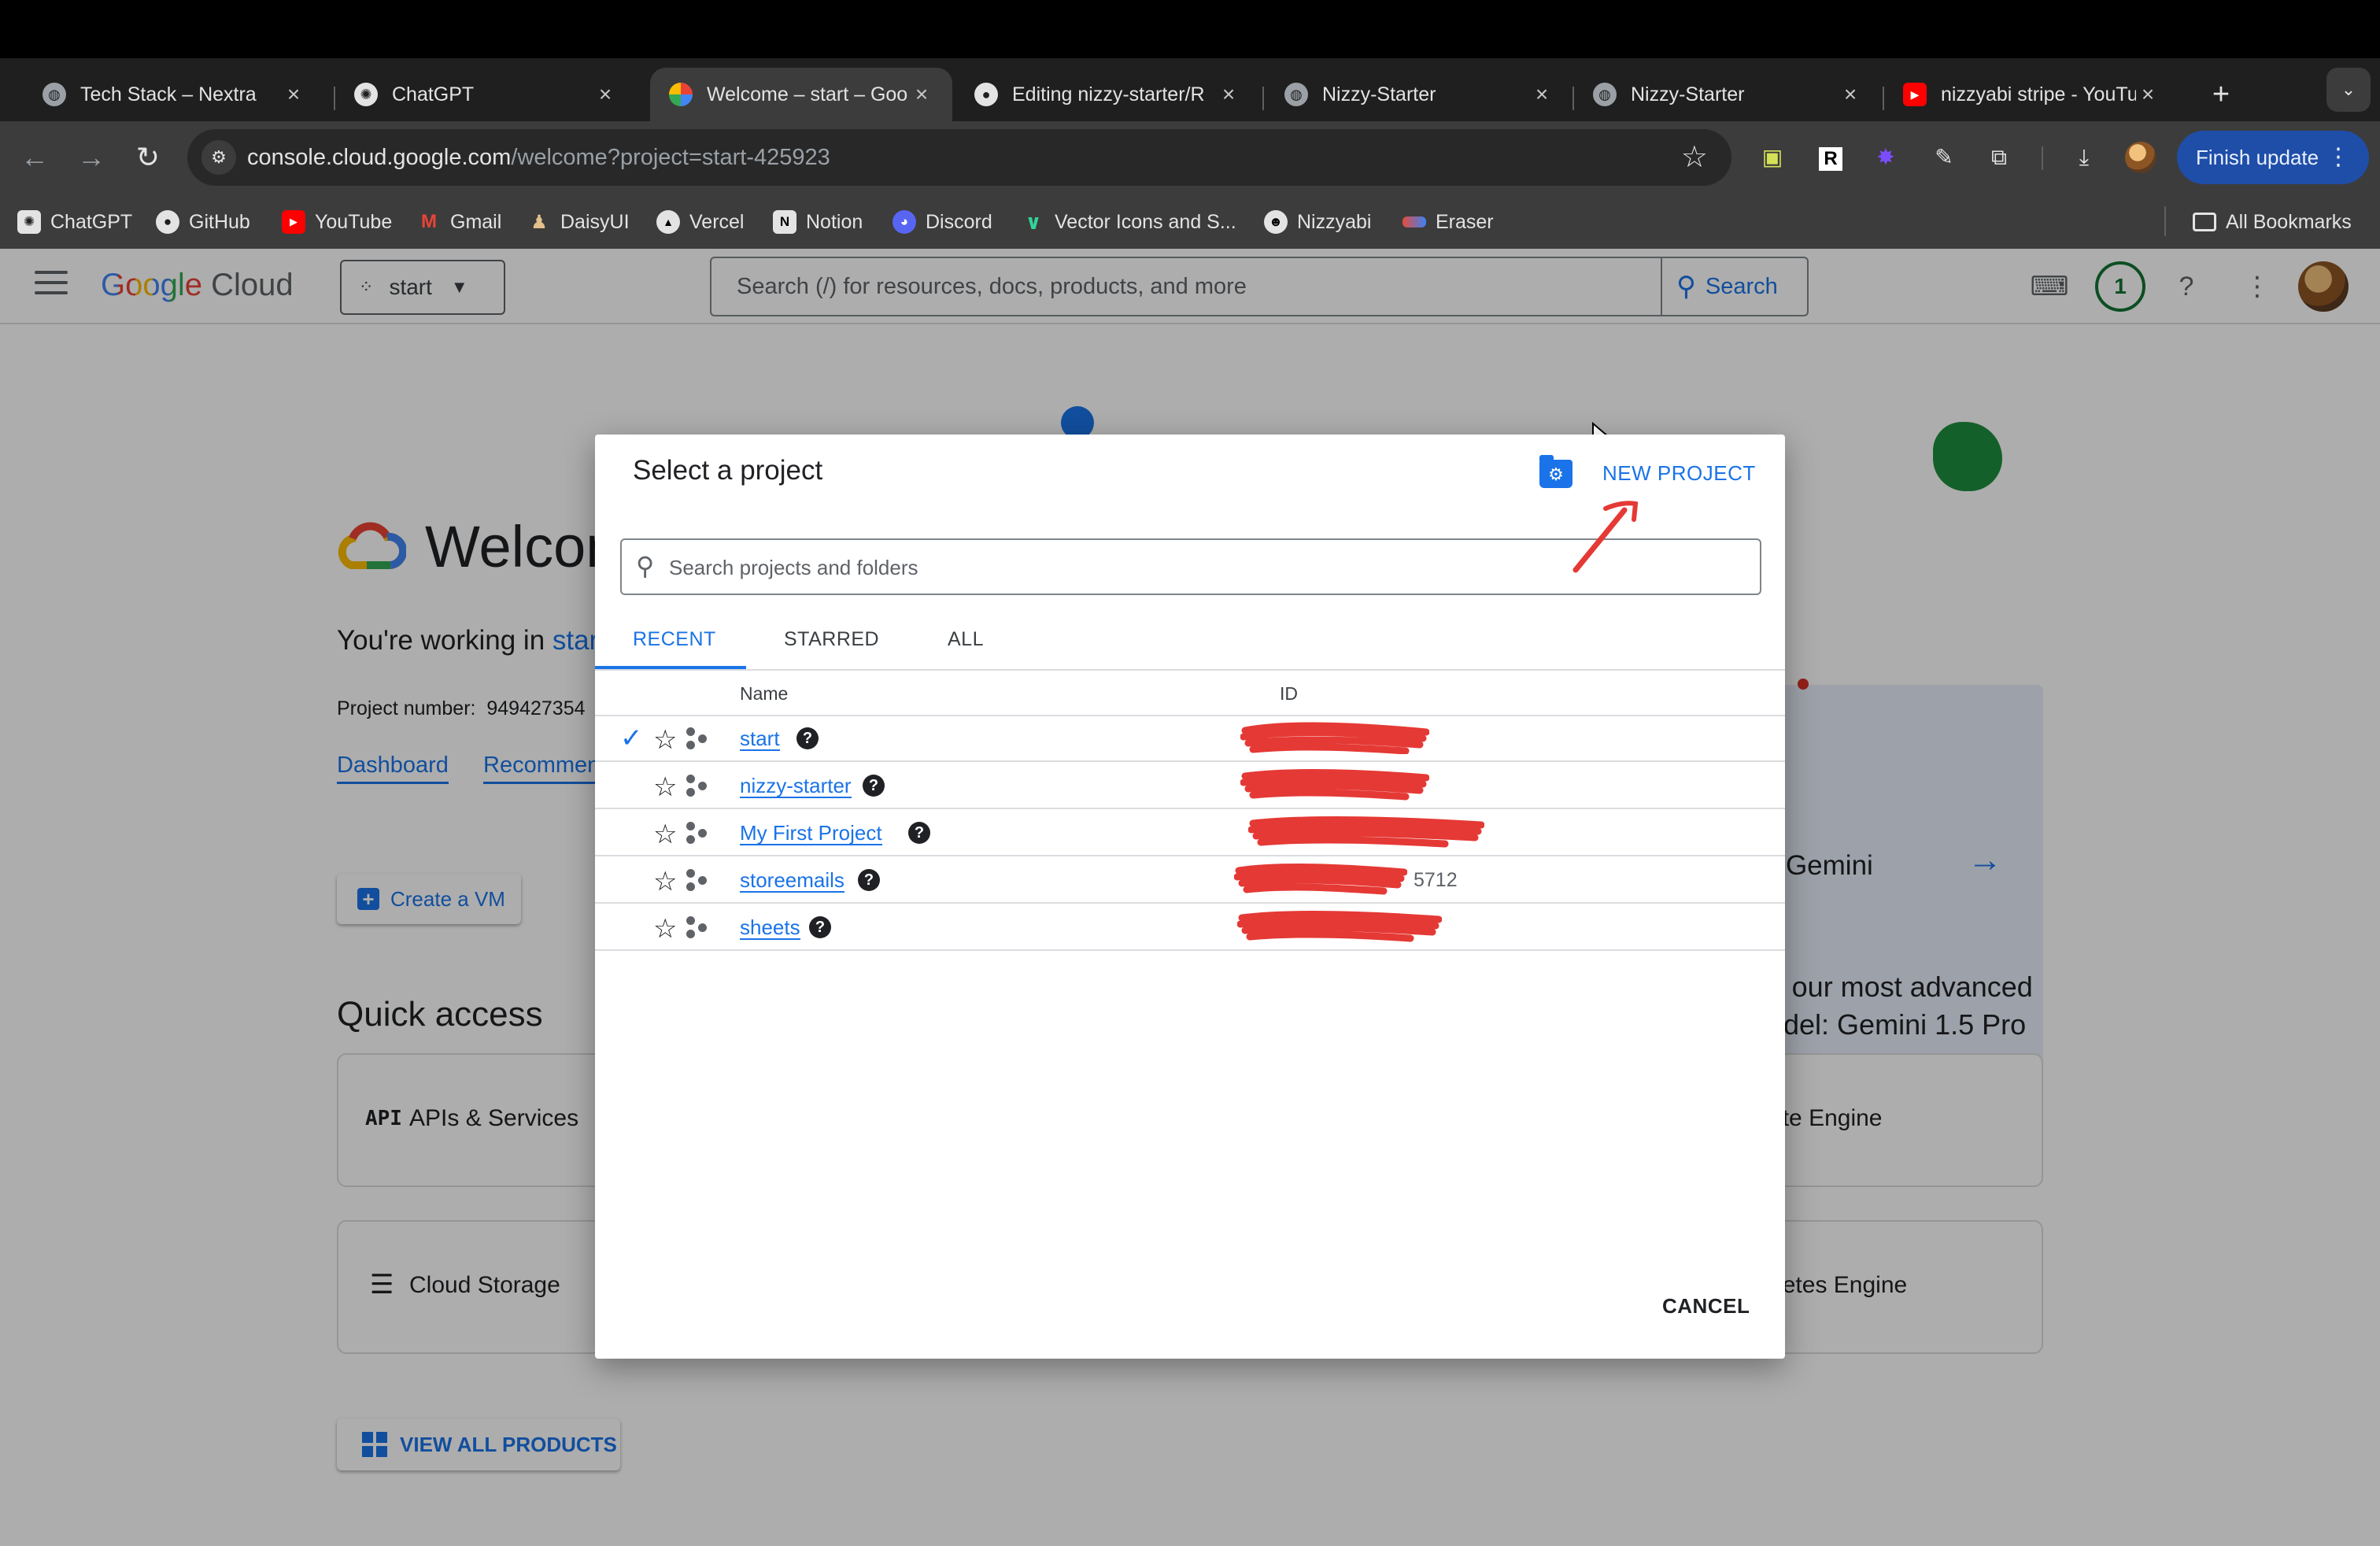  I want to click on bookmark-label: Notion, so click(834, 221).